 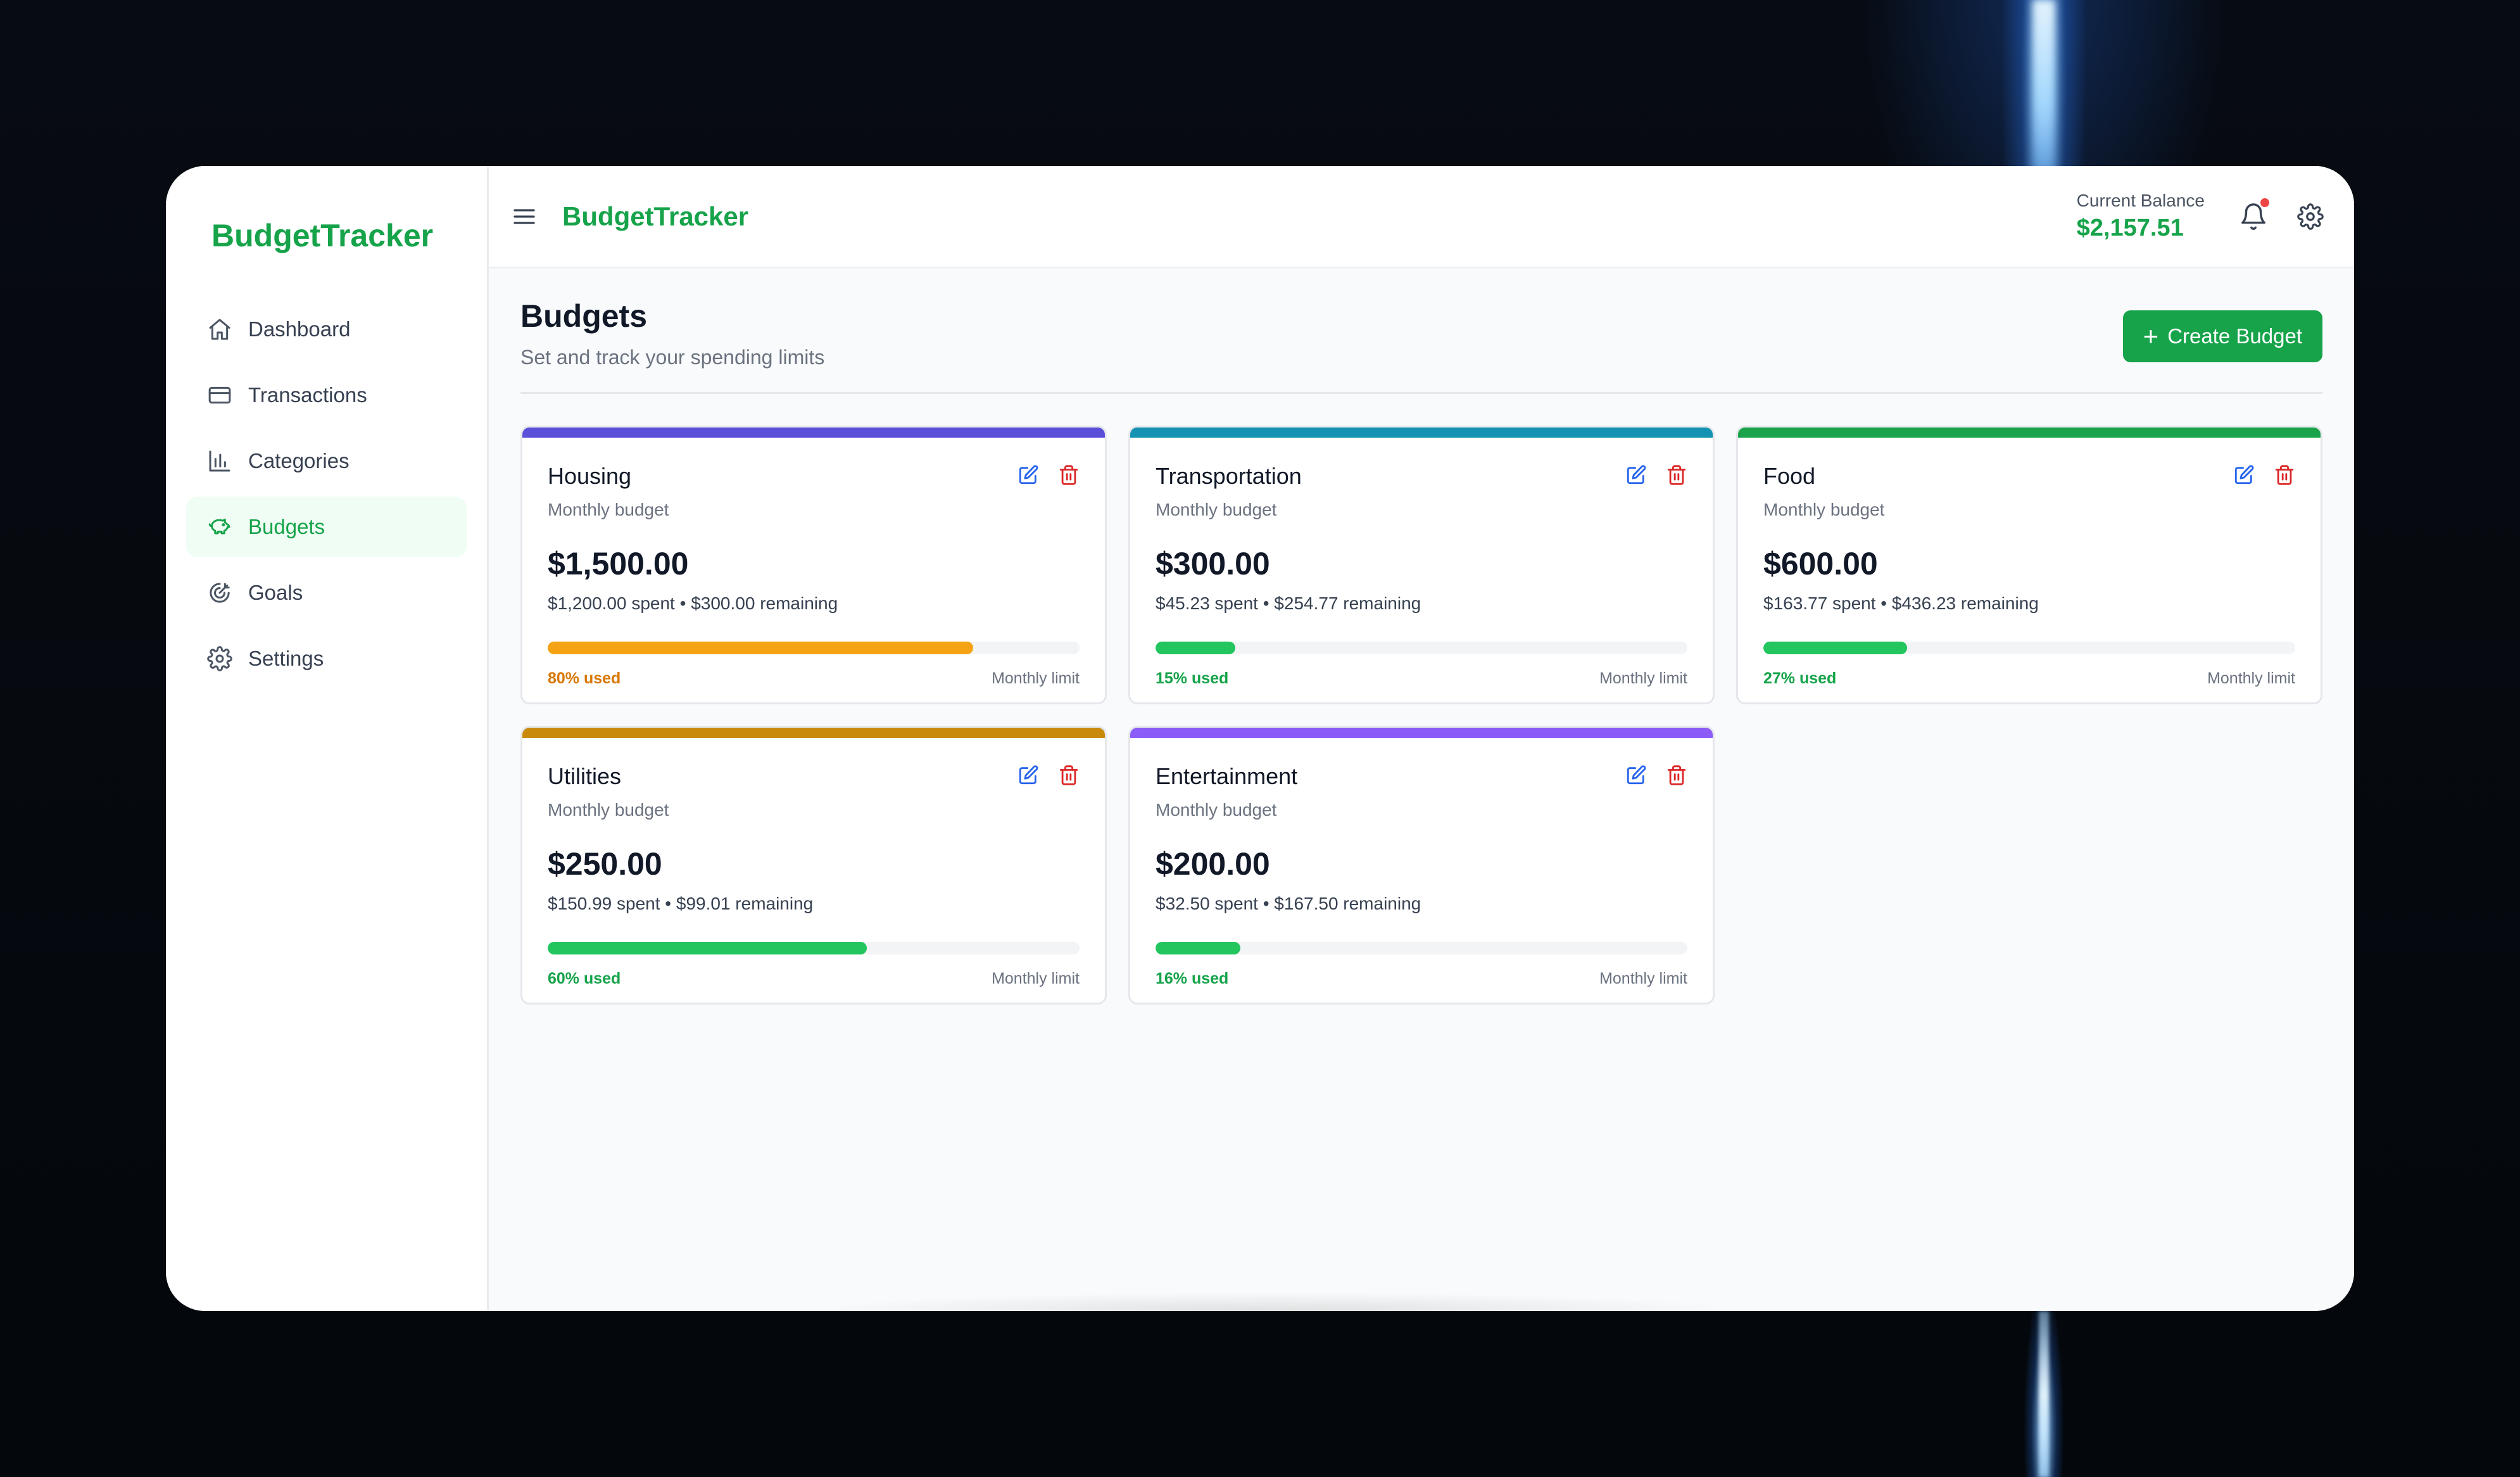 What do you see at coordinates (1347, 603) in the screenshot?
I see `budget-remaining: $254.77 remaining` at bounding box center [1347, 603].